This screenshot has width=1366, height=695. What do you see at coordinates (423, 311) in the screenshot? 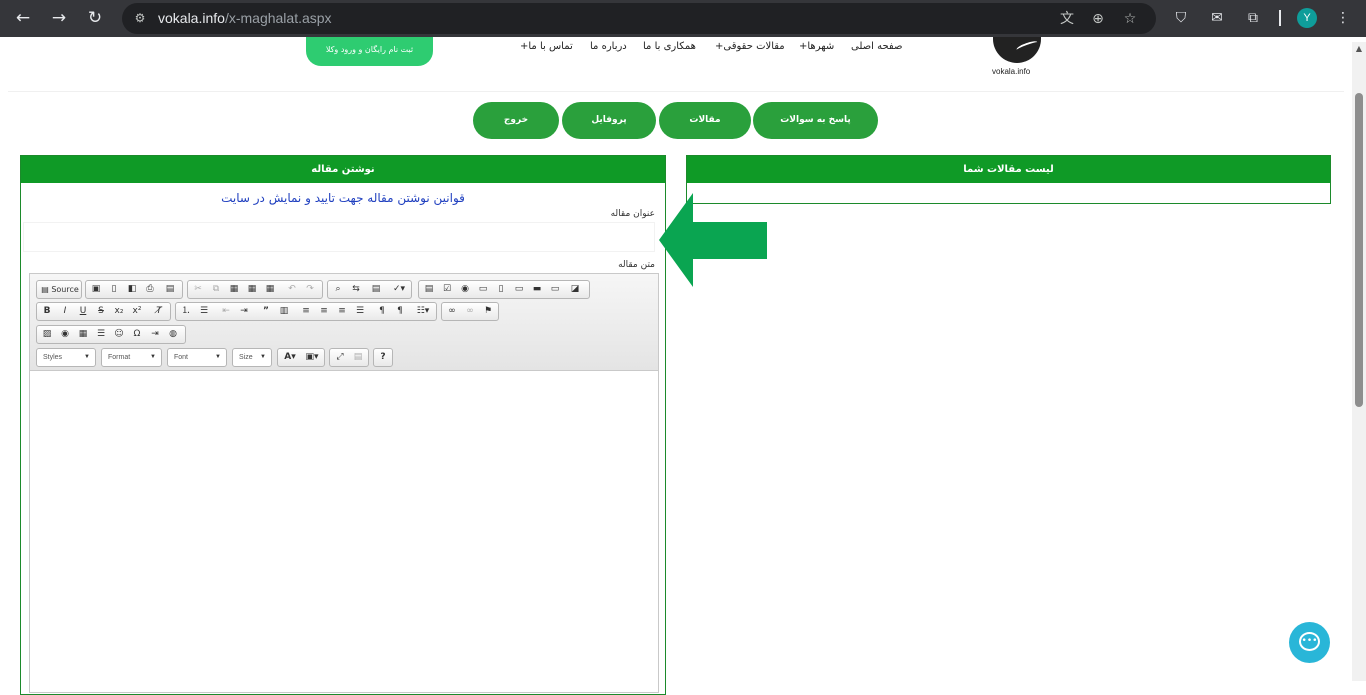
I see `language-icon: ☷▾` at bounding box center [423, 311].